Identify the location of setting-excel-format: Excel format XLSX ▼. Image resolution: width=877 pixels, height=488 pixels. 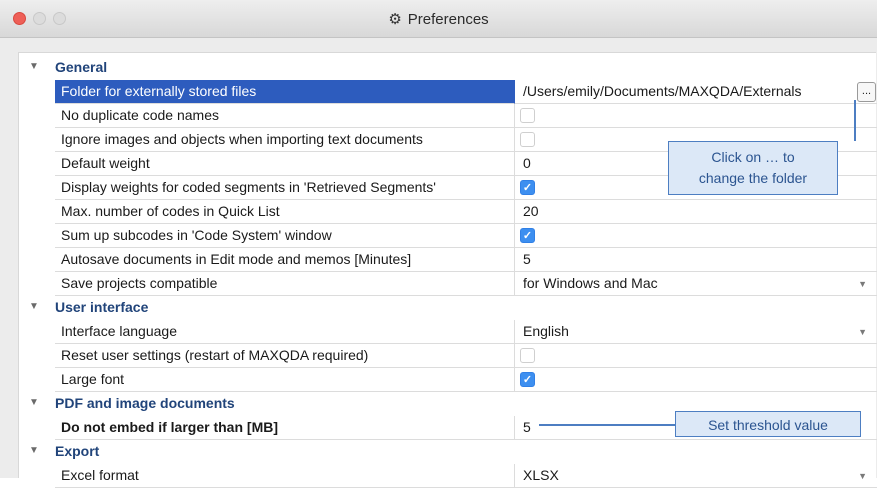
(448, 476).